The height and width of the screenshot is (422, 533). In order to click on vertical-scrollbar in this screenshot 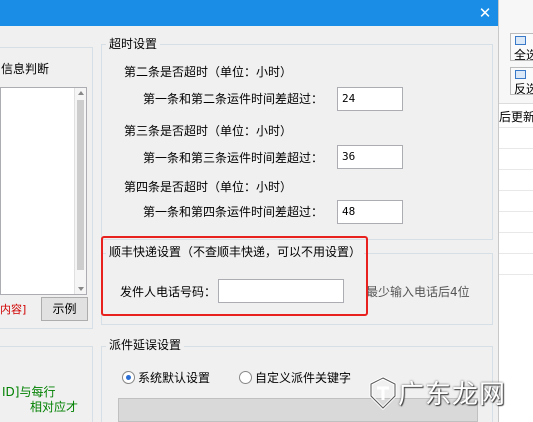, I will do `click(80, 191)`.